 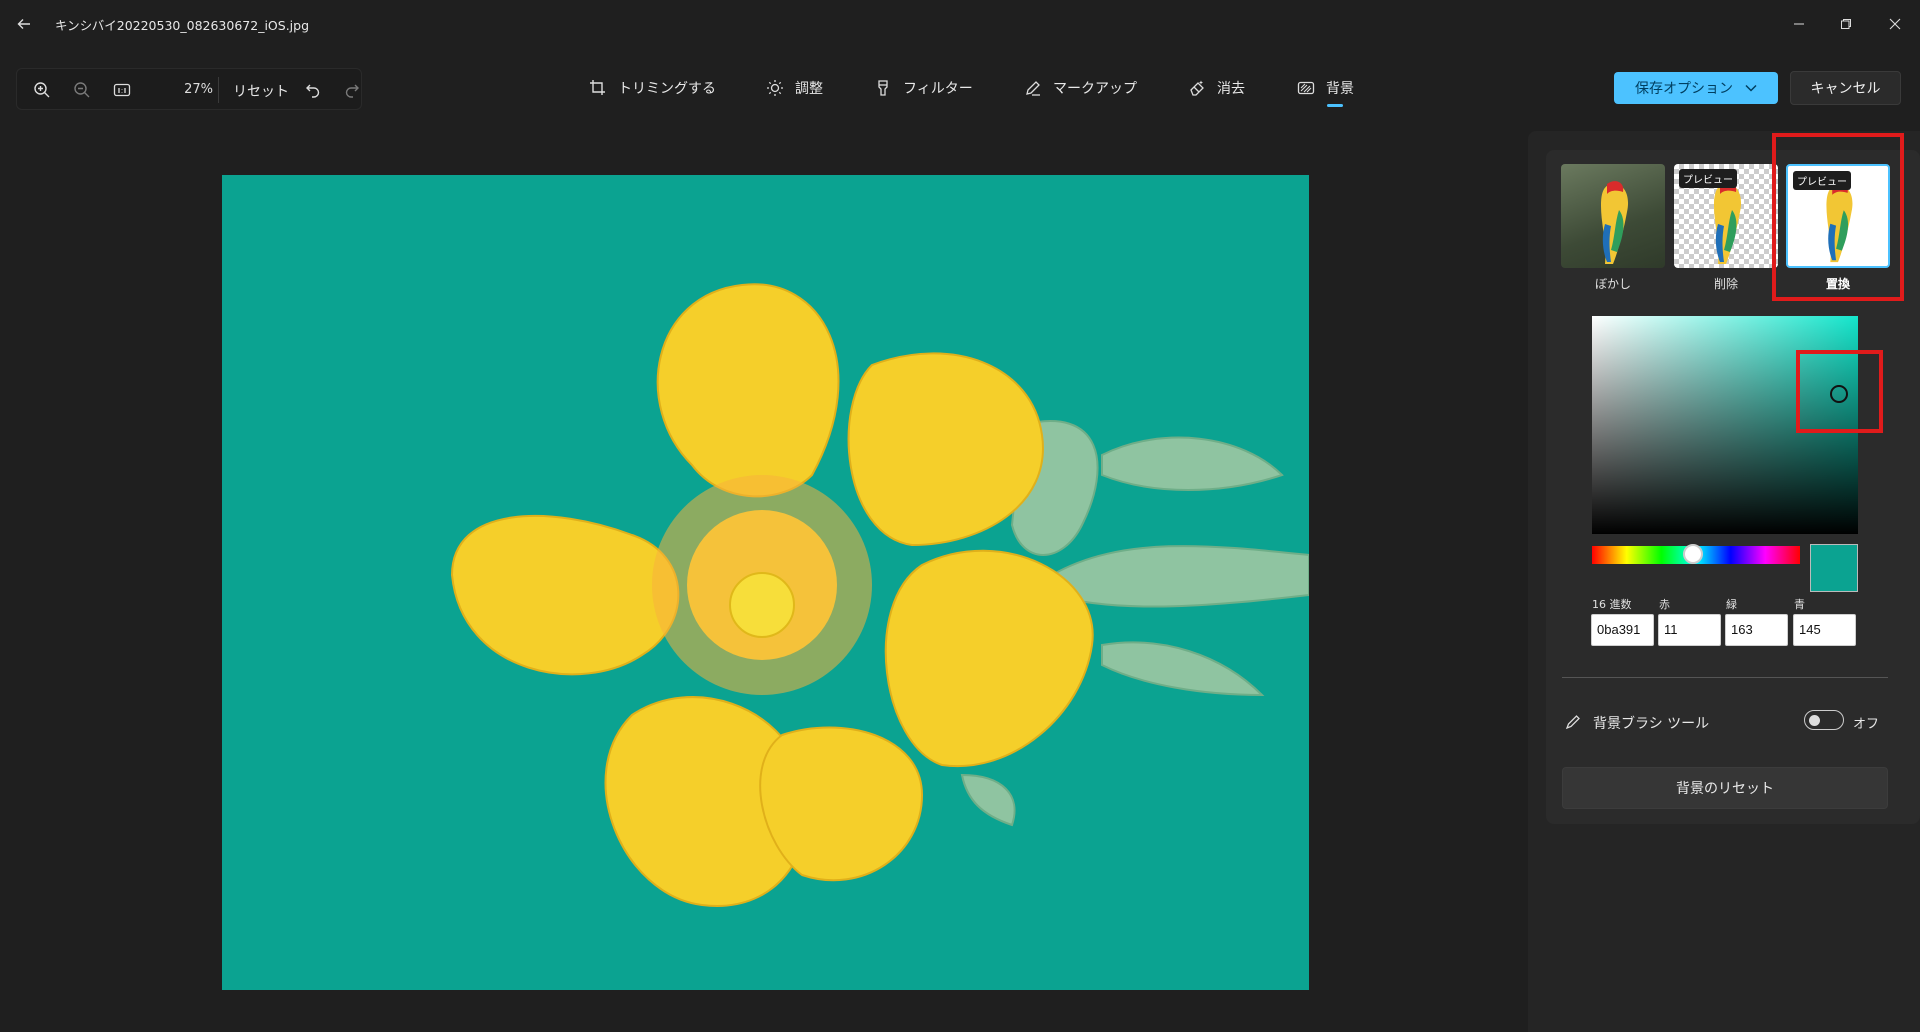 I want to click on hex-field: 0ba391, so click(x=1622, y=630).